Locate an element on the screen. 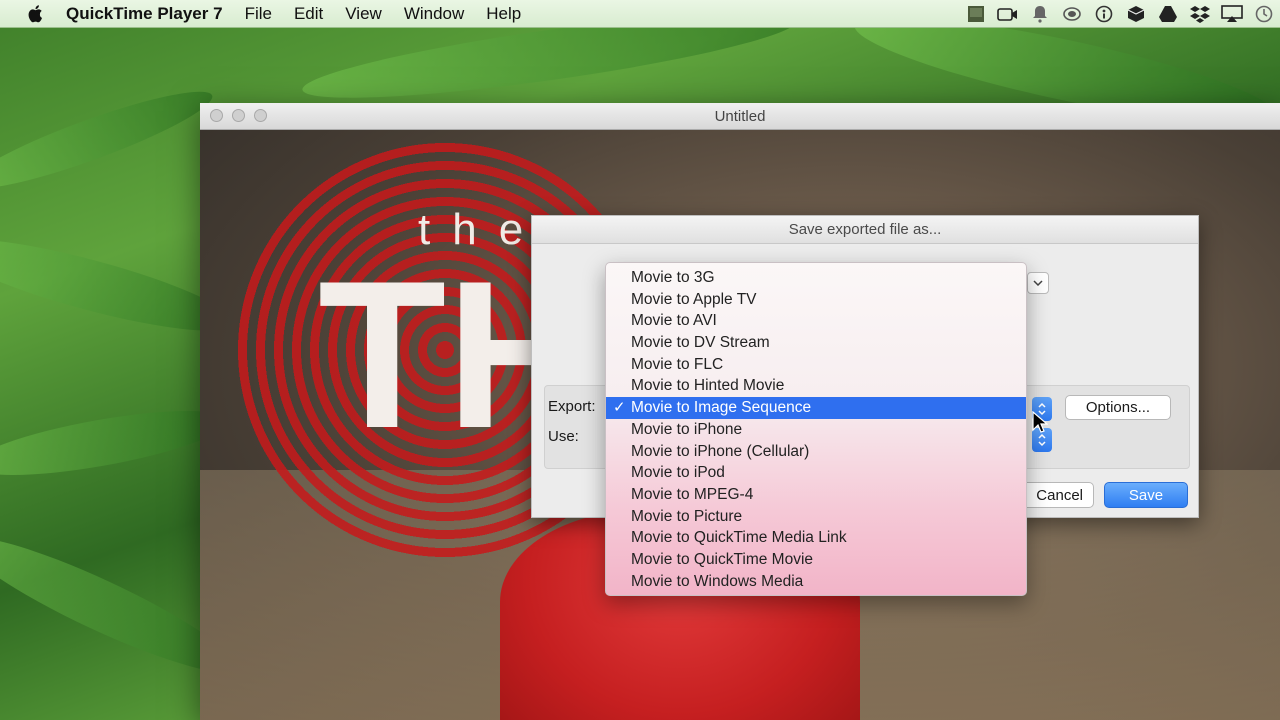 This screenshot has width=1280, height=720. menu-item-label: Movie to 3G is located at coordinates (673, 277).